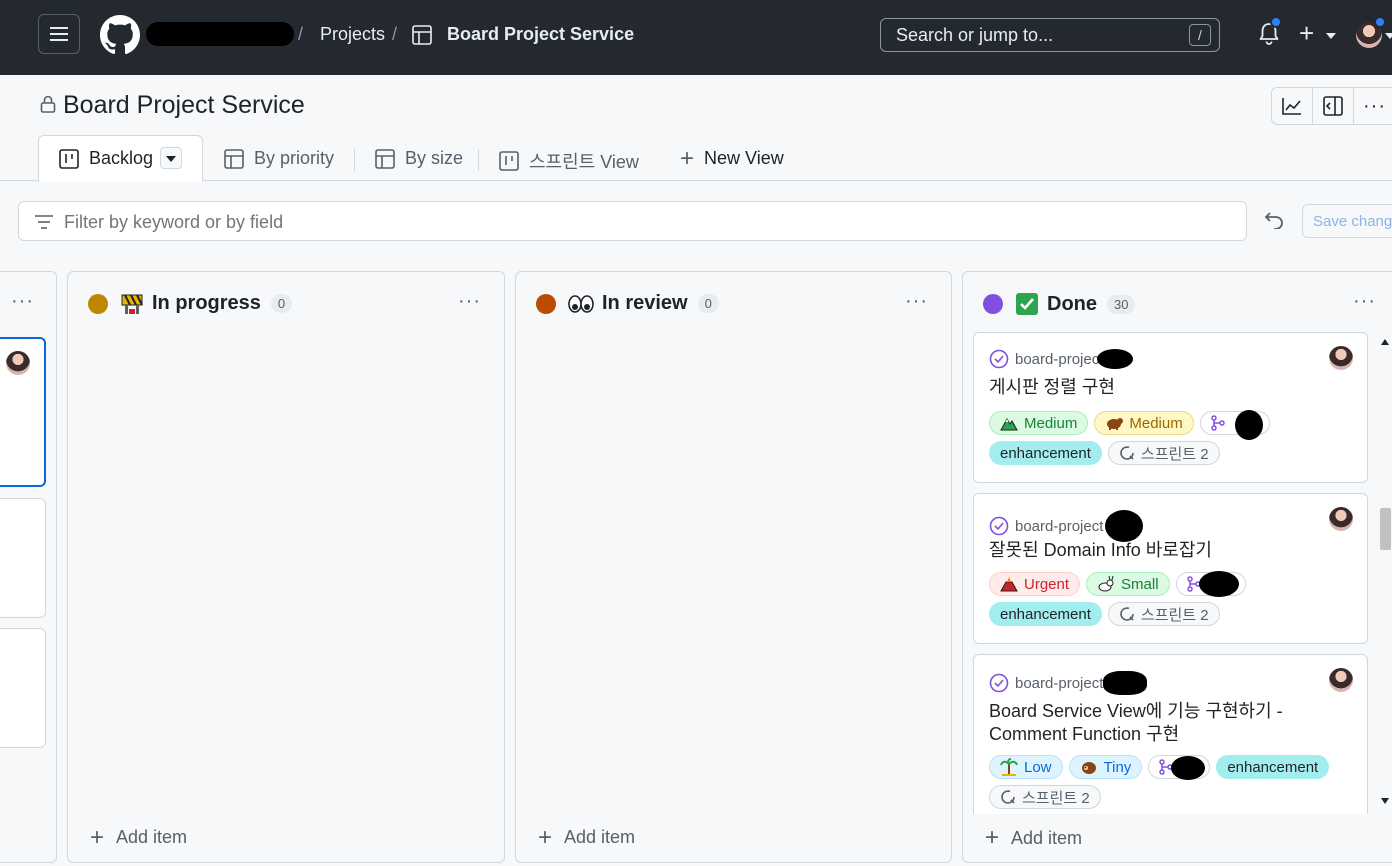 This screenshot has height=866, width=1392. What do you see at coordinates (206, 303) in the screenshot?
I see `column-title: In progress` at bounding box center [206, 303].